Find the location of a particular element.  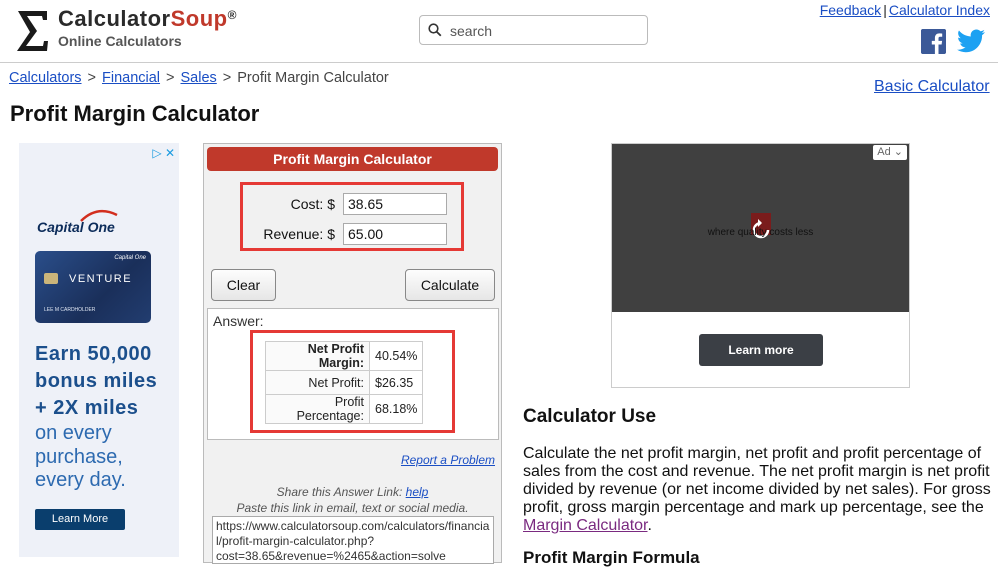

ad-headline: Earn 50,000 bonus miles + 2X miles is located at coordinates (96, 381).